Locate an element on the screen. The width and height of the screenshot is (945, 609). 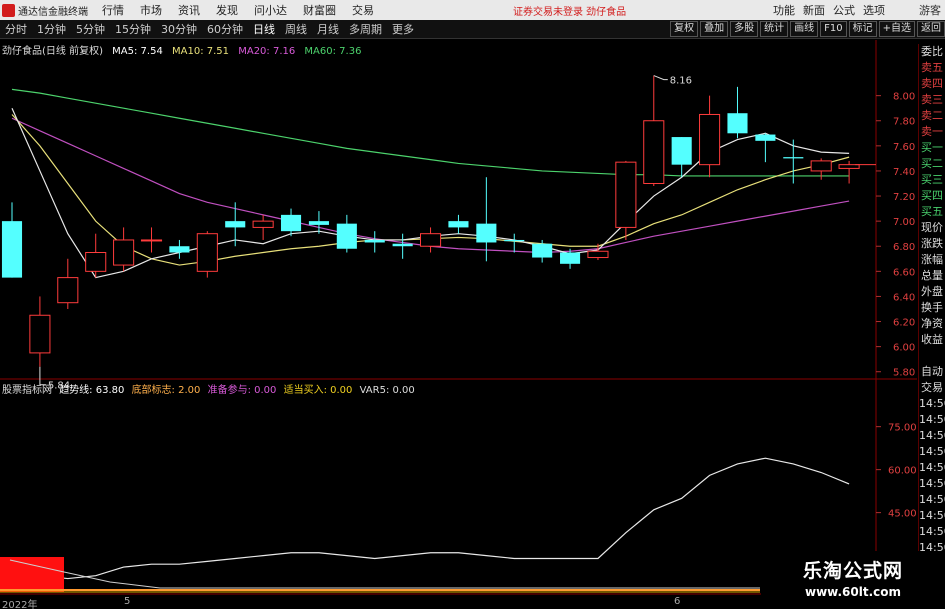
side-item: 现价 is located at coordinates (932, 227).